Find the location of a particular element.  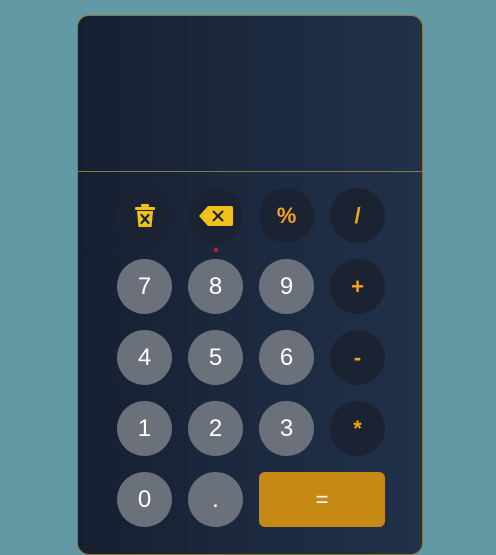

digit-4-button: 4 is located at coordinates (144, 357).